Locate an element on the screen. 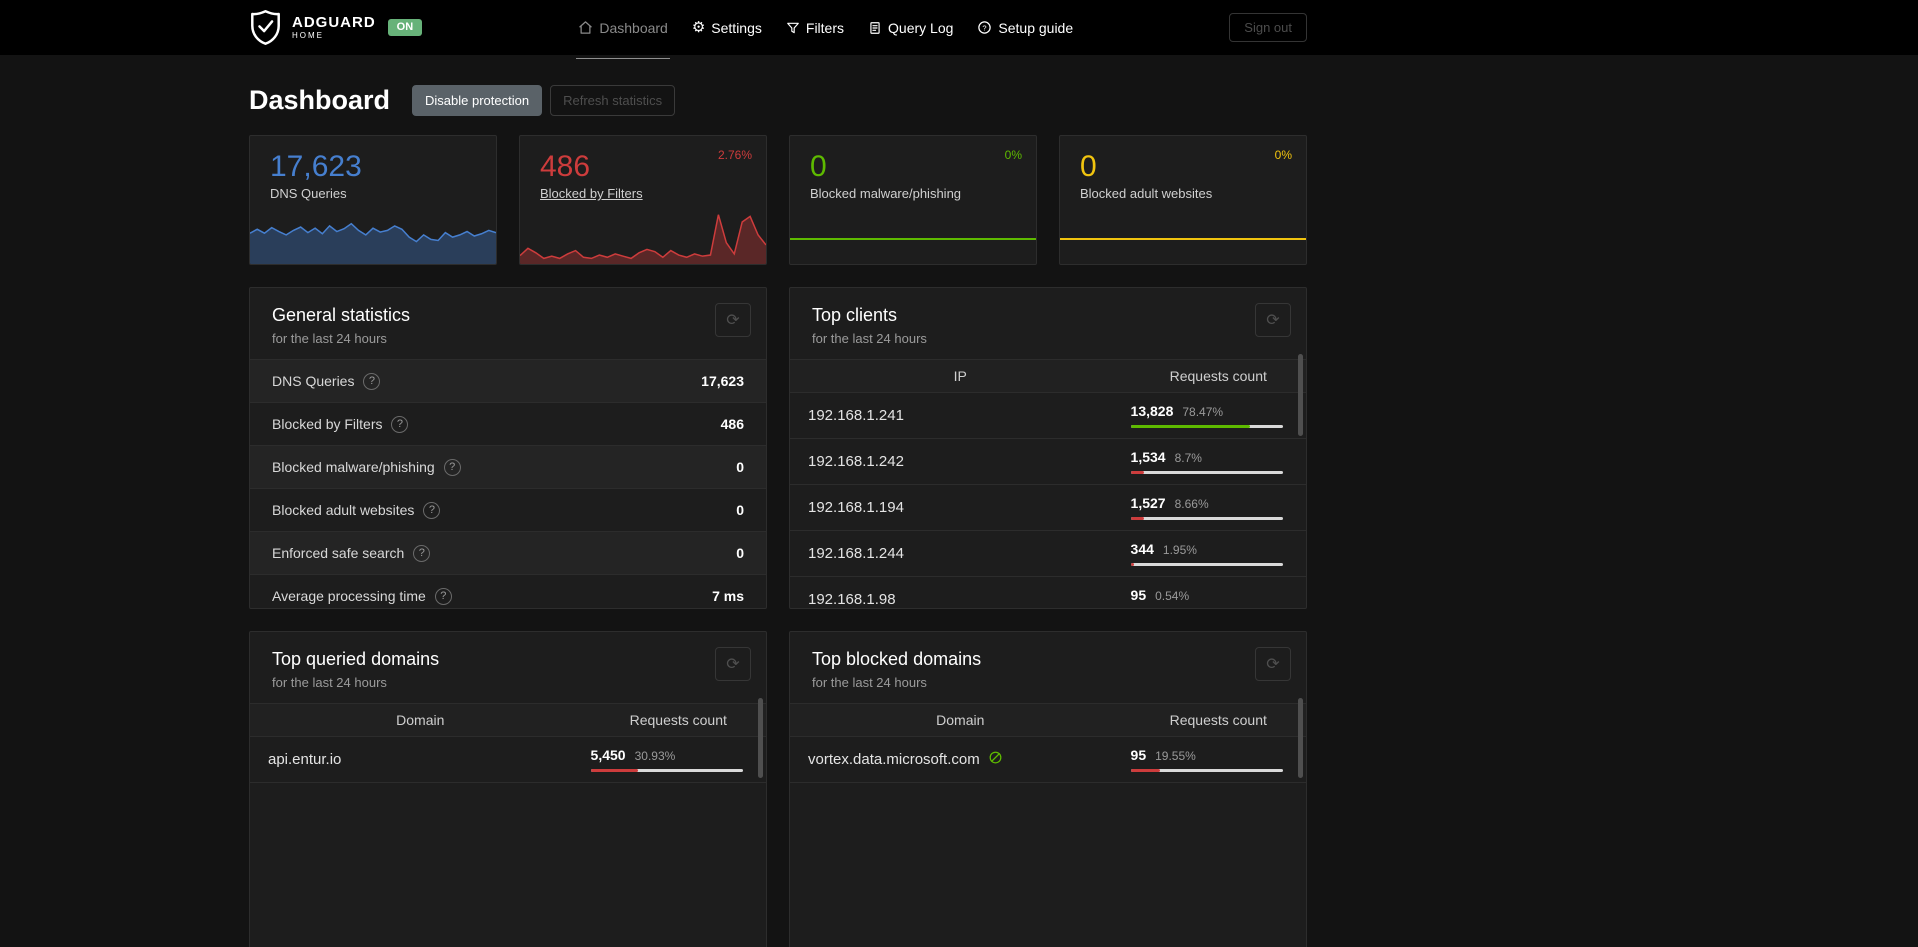  brand-title: ADGUARD is located at coordinates (334, 22).